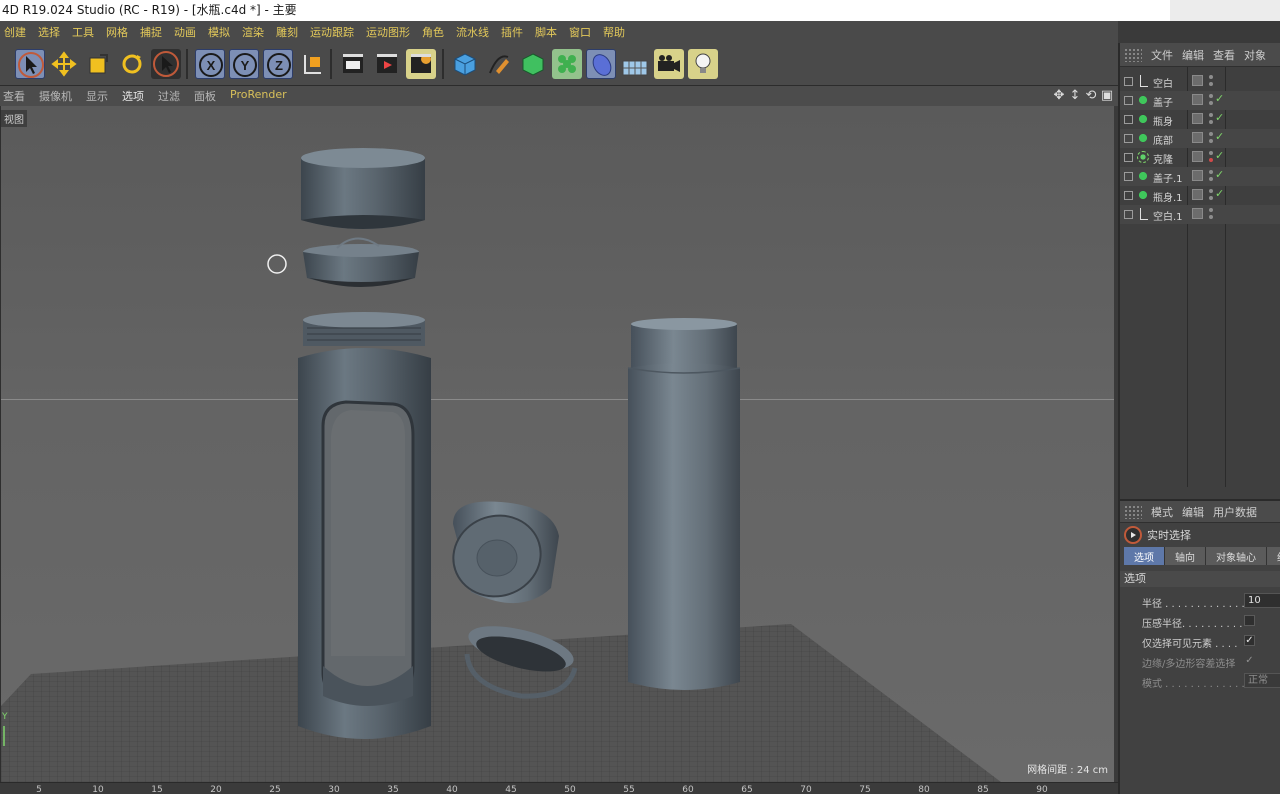  What do you see at coordinates (133, 96) in the screenshot?
I see `viewport-menu-item: 选项` at bounding box center [133, 96].